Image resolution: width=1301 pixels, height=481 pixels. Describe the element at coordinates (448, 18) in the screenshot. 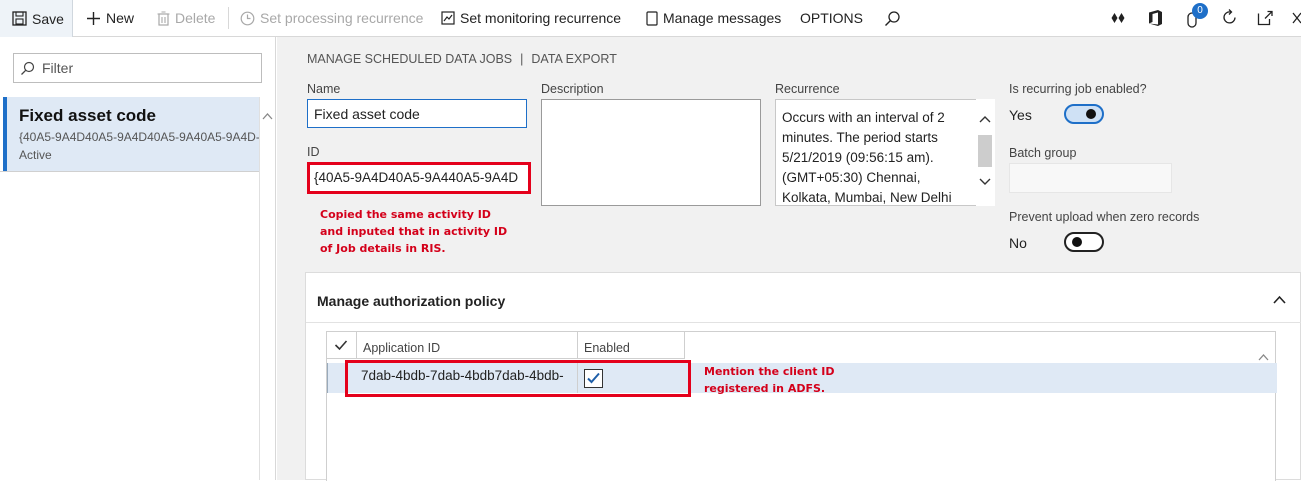

I see `chart-icon` at that location.